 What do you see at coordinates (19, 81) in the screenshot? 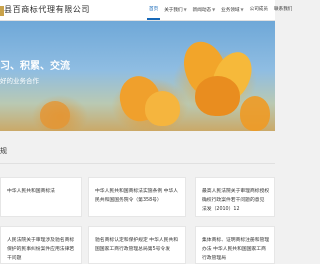
I see `banner-subtitle: 好的业务合作` at bounding box center [19, 81].